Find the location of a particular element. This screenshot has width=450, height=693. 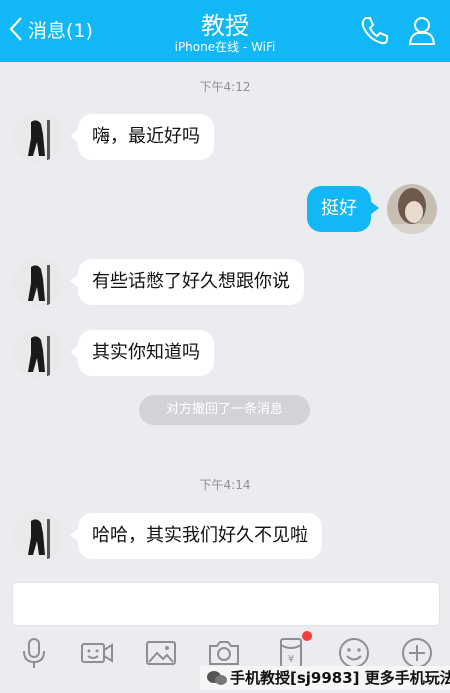

message-bubble-received: 哈哈，其实我们好久不见啦 is located at coordinates (196, 536).